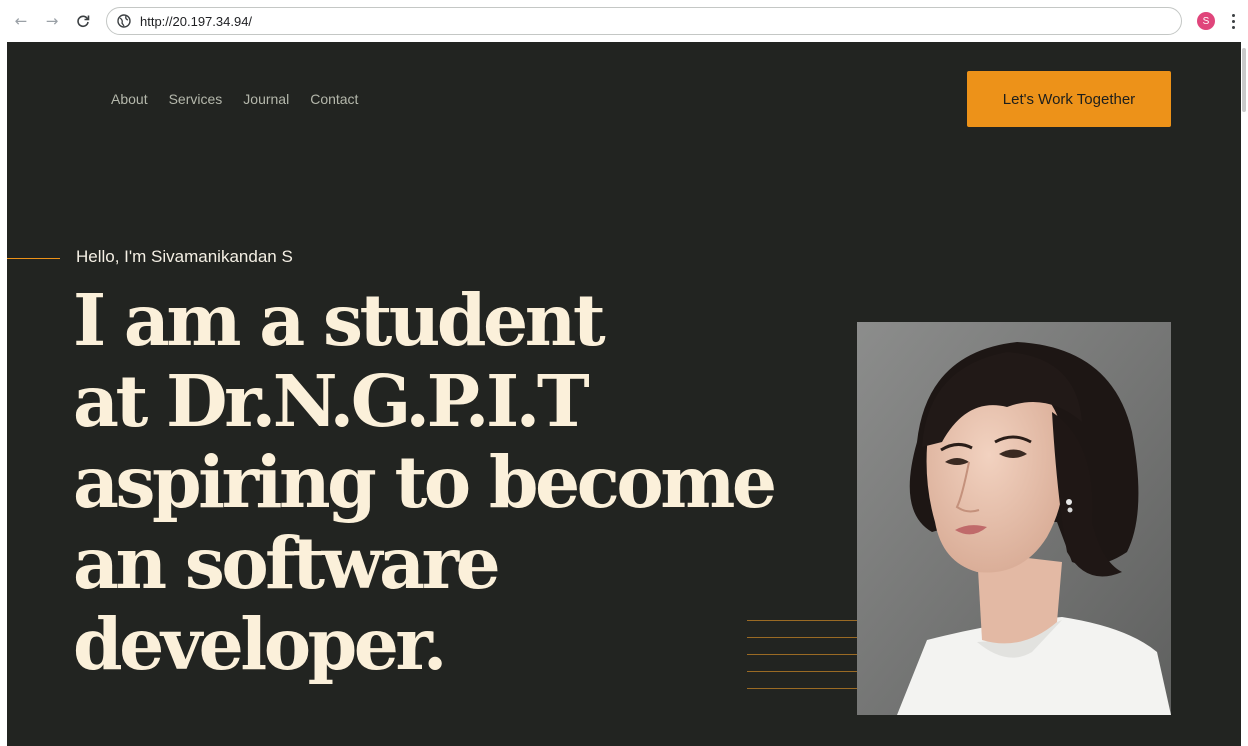 Image resolution: width=1248 pixels, height=746 pixels. What do you see at coordinates (1244, 394) in the screenshot?
I see `scrollbar-track` at bounding box center [1244, 394].